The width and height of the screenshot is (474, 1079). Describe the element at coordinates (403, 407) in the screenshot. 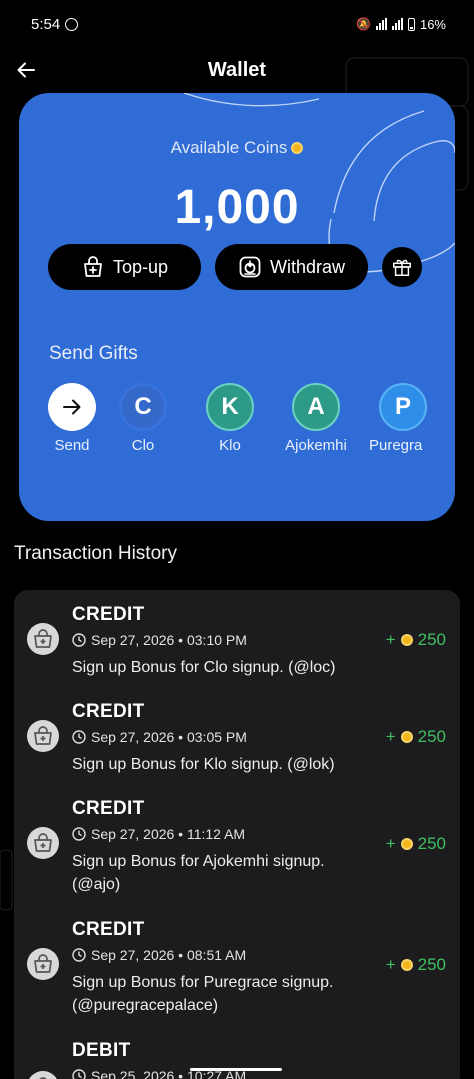

I see `avatar: P` at that location.